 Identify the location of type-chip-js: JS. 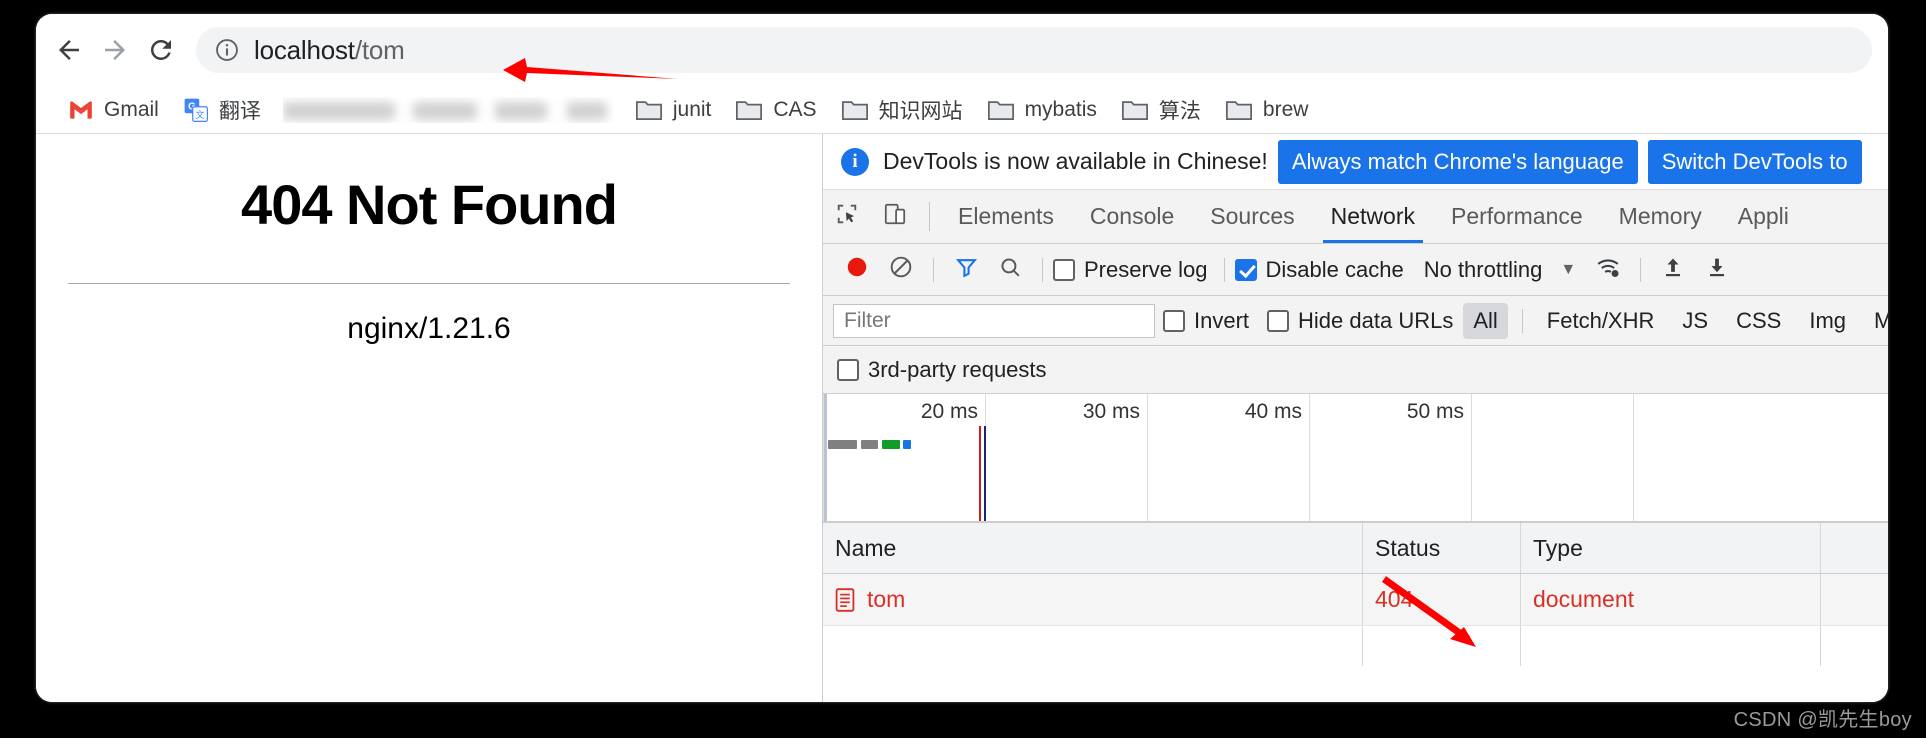
(1695, 321).